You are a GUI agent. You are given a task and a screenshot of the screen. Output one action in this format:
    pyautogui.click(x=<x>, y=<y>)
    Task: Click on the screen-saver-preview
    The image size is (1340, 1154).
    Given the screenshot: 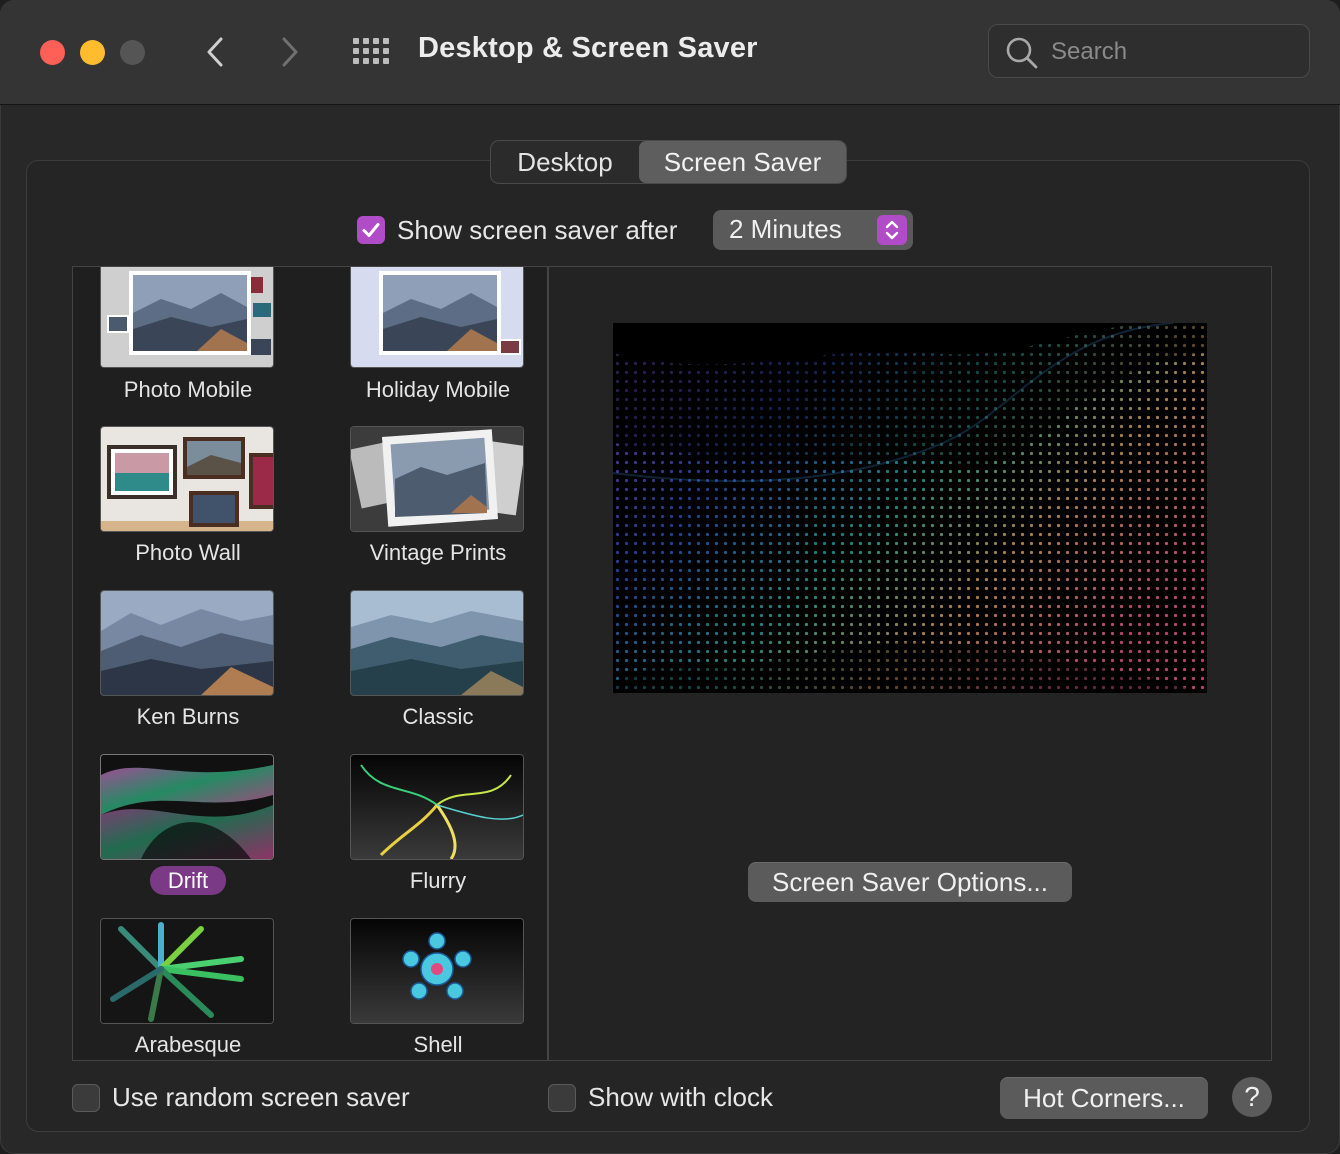 What is the action you would take?
    pyautogui.click(x=910, y=508)
    